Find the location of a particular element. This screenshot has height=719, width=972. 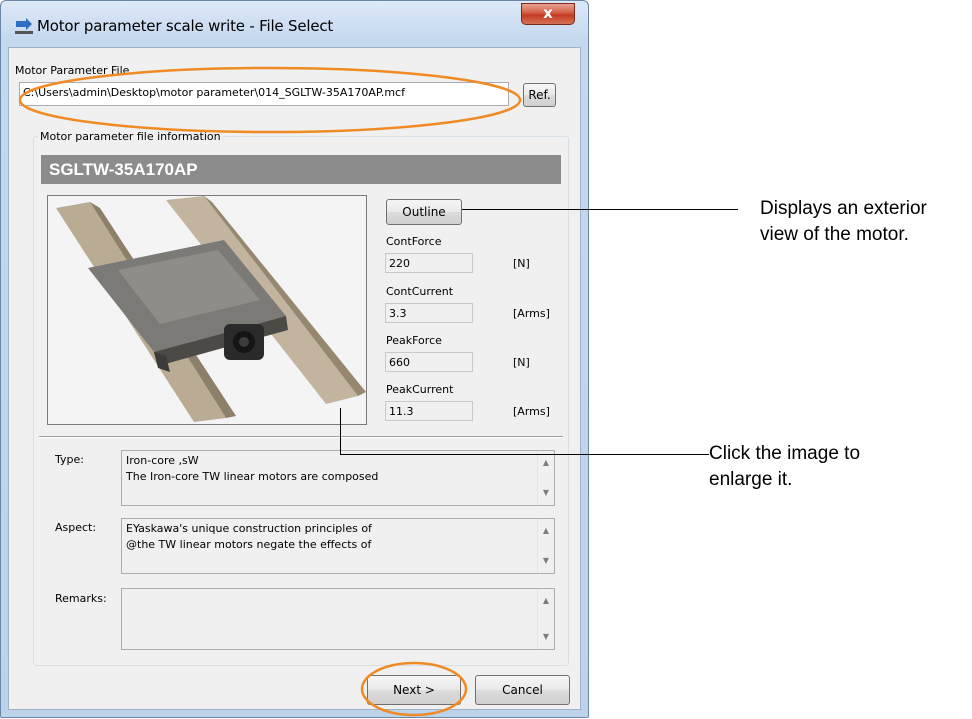

outline-callout-line-2: view of the motor. is located at coordinates (834, 234).